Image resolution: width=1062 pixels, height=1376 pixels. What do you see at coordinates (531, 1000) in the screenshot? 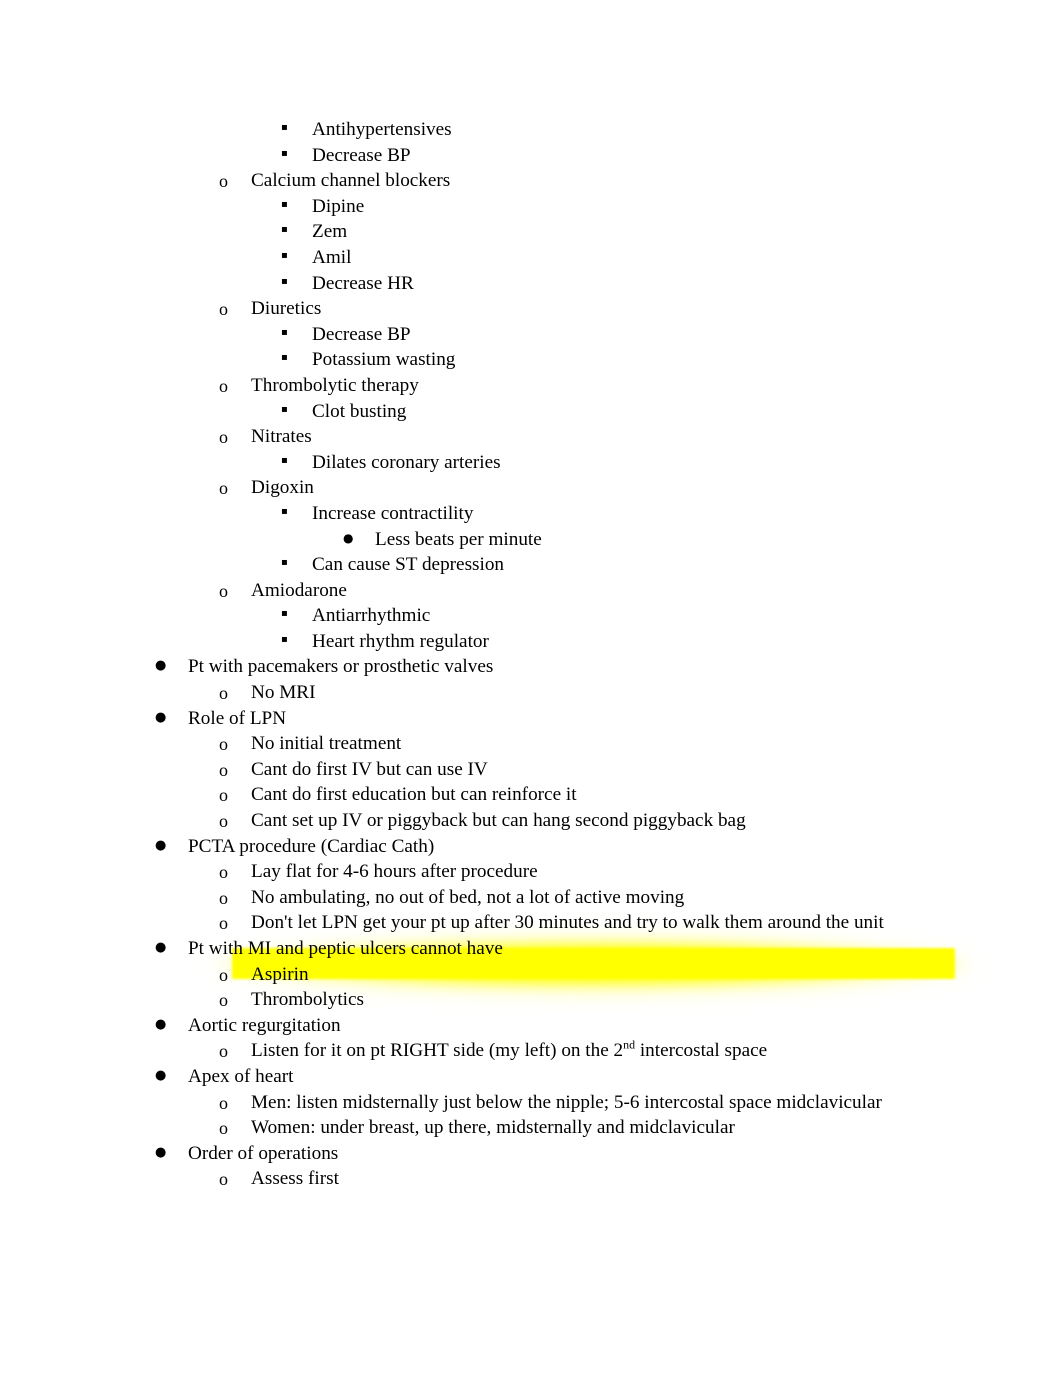
I see `outline-item: o Thrombolytics` at bounding box center [531, 1000].